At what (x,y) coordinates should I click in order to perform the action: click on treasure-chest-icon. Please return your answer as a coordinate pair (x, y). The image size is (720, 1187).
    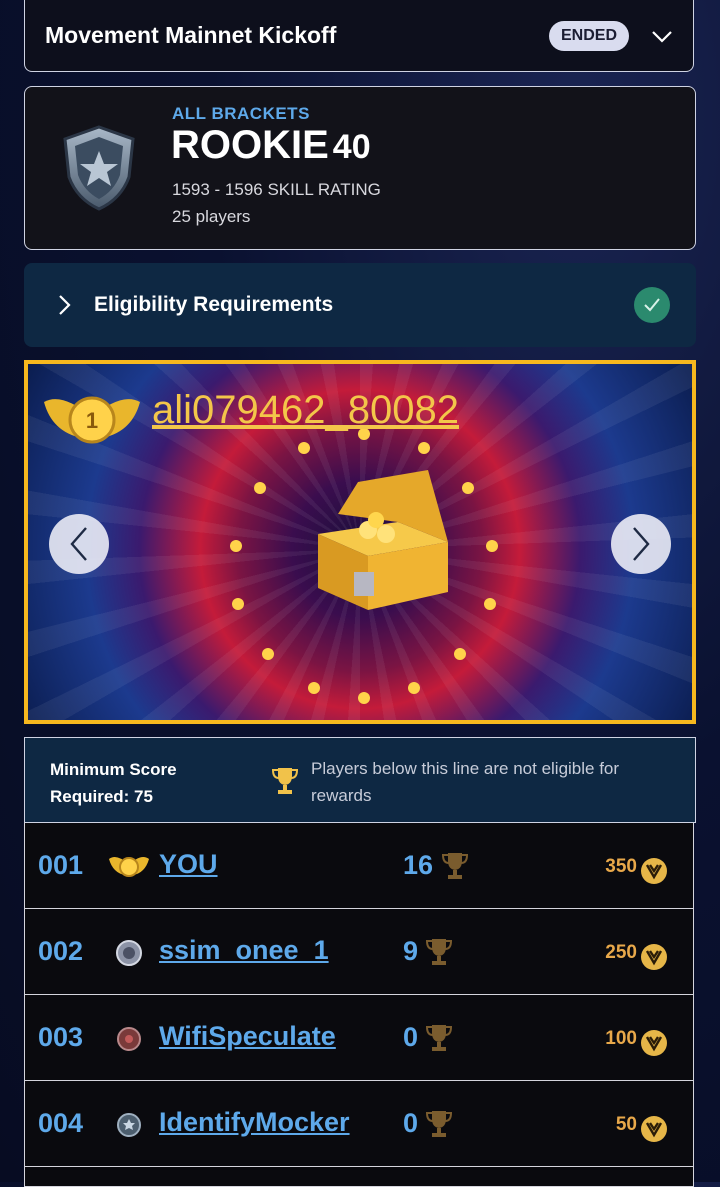
    Looking at the image, I should click on (383, 540).